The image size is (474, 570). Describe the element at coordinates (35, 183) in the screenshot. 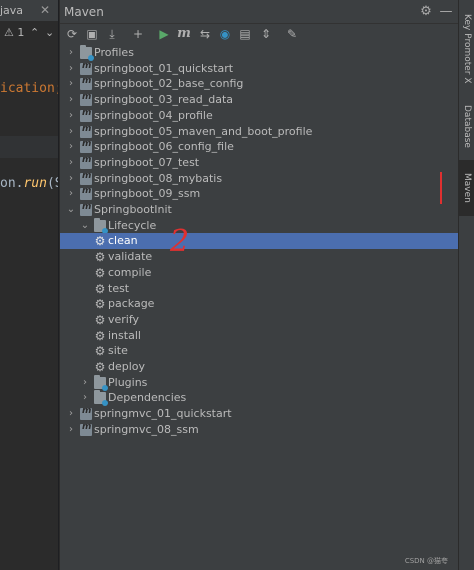

I see `code-method: run` at that location.